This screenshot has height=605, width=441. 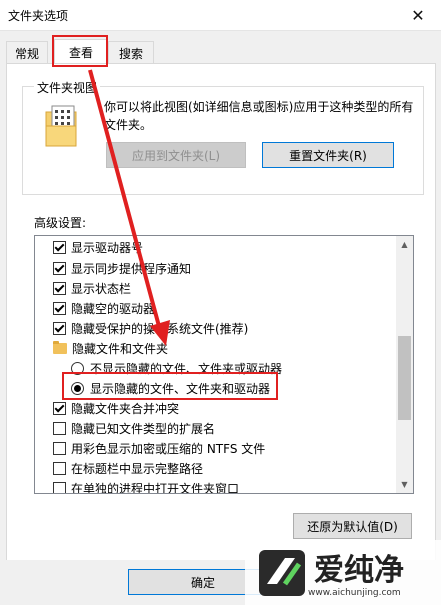 I want to click on watermark-url: www.aichunjing.com, so click(x=354, y=593).